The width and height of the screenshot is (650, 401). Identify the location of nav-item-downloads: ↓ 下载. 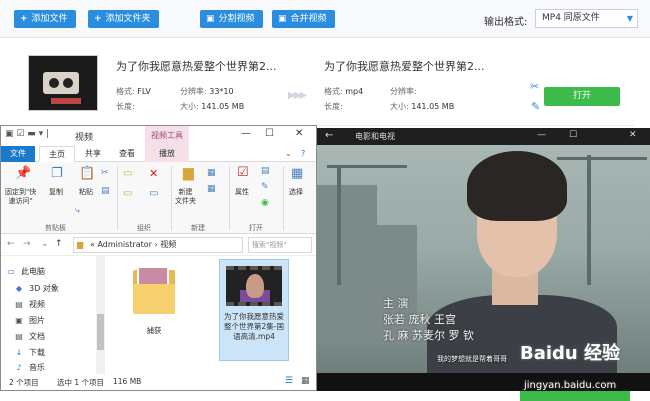
(29, 352).